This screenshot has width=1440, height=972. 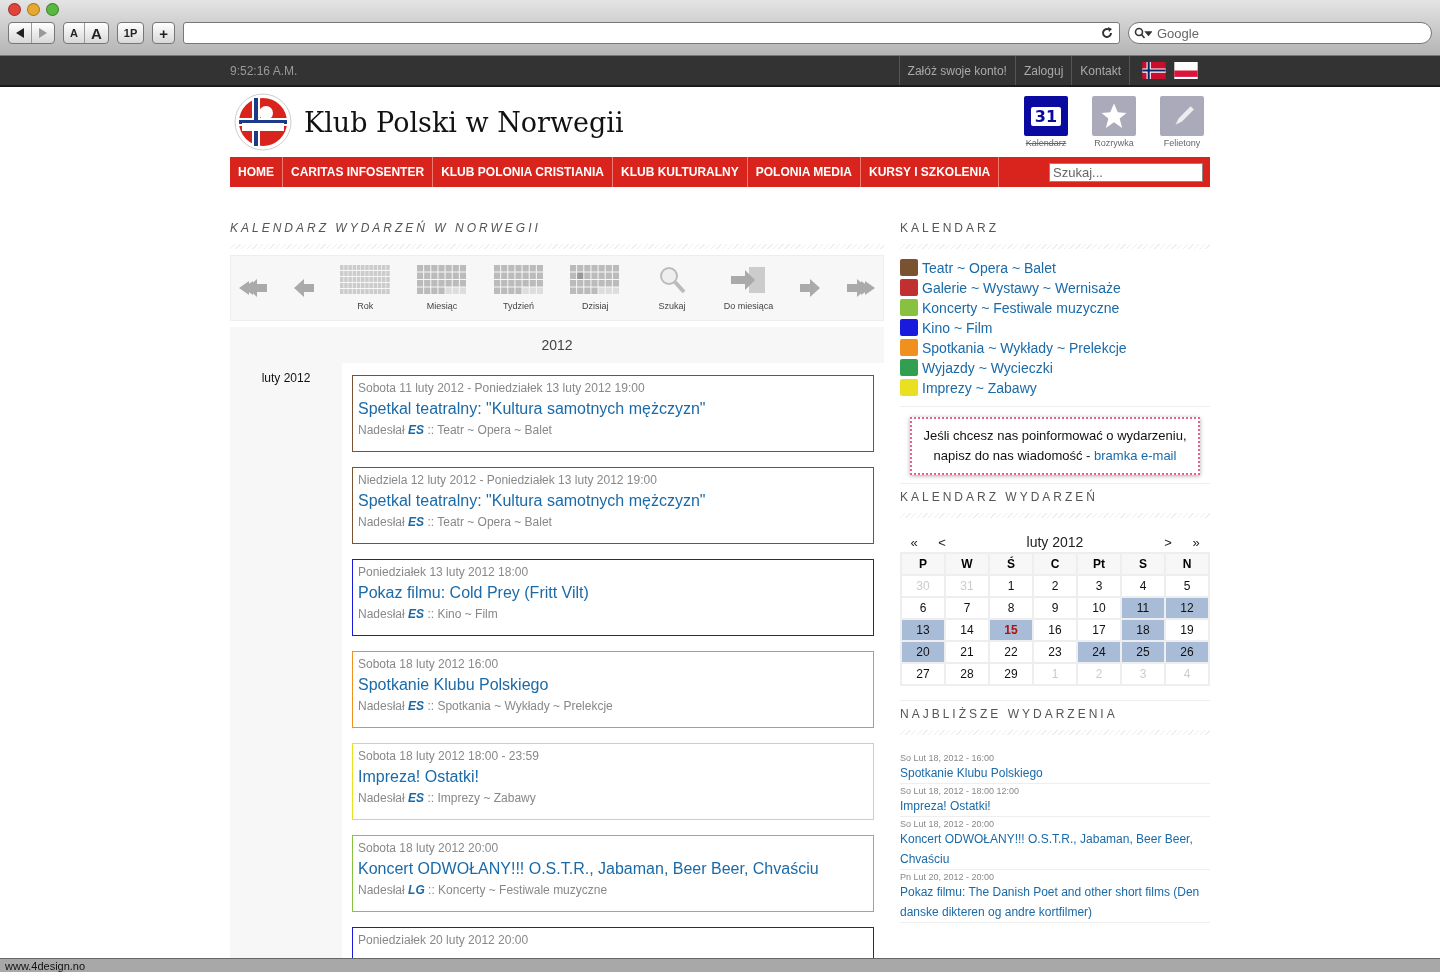 What do you see at coordinates (1280, 33) in the screenshot?
I see `search-field: Google` at bounding box center [1280, 33].